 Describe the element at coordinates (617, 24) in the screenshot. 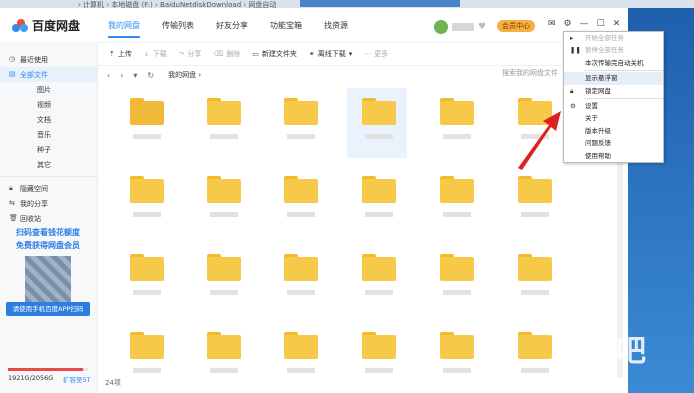

I see `close-icon: ✕` at that location.